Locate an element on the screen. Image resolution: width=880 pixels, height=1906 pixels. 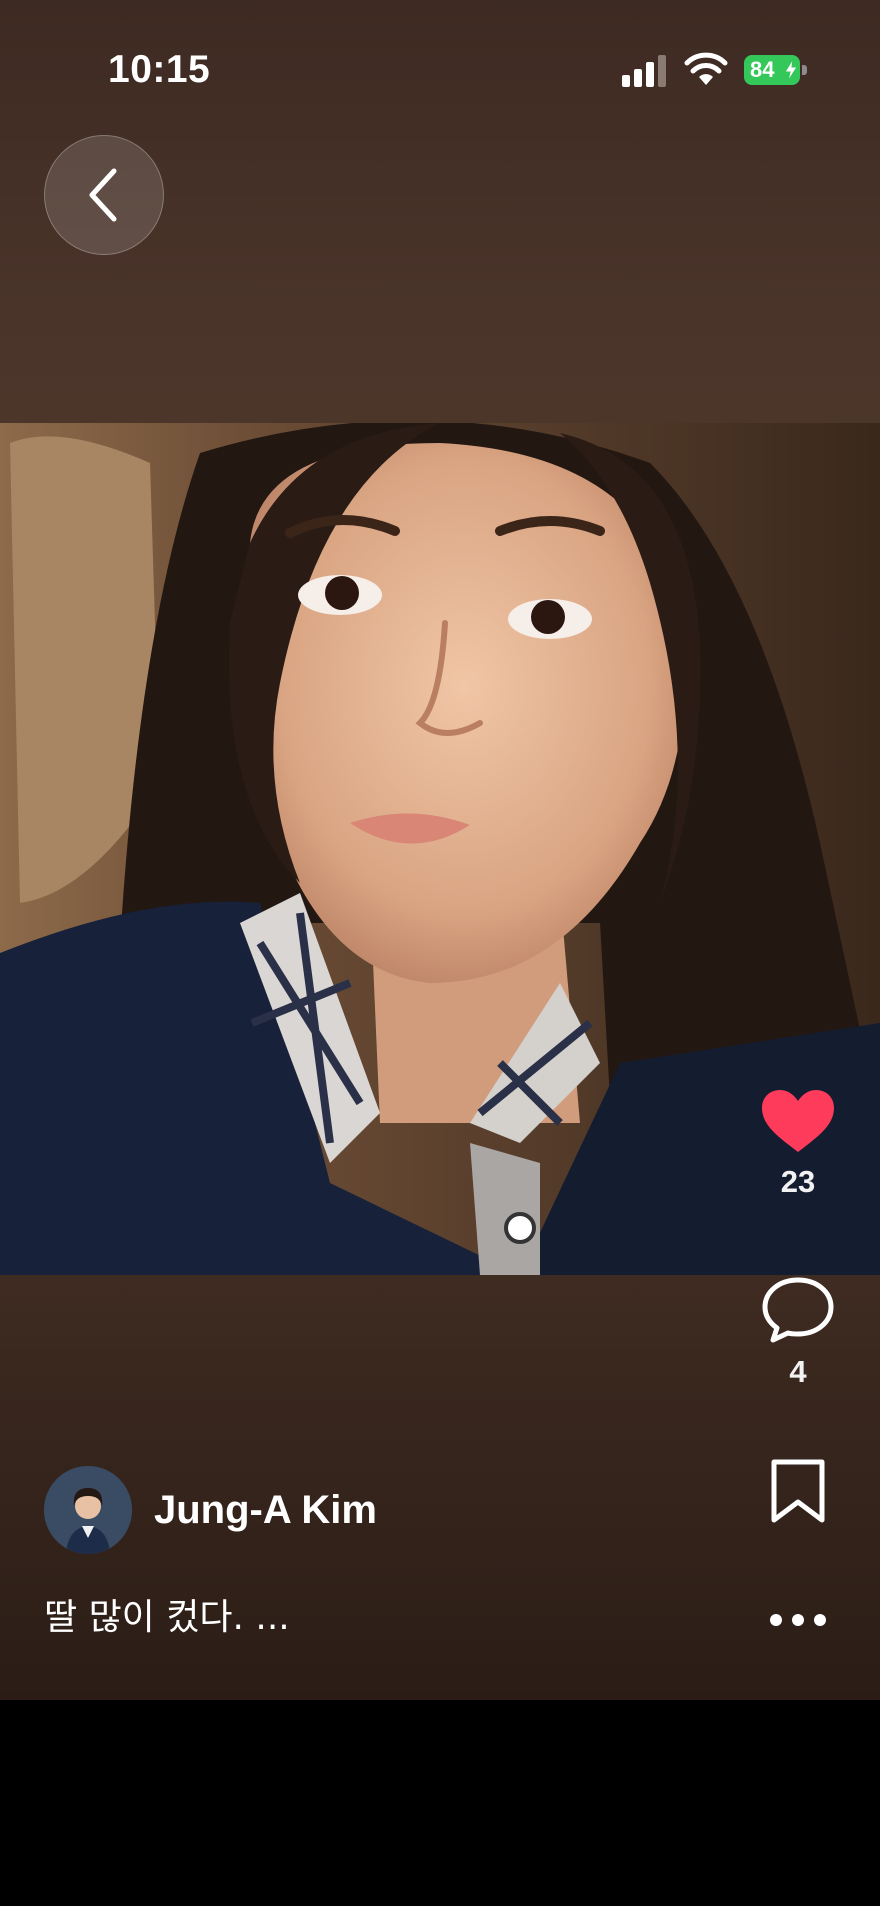
cellular-signal-icon is located at coordinates (644, 71).